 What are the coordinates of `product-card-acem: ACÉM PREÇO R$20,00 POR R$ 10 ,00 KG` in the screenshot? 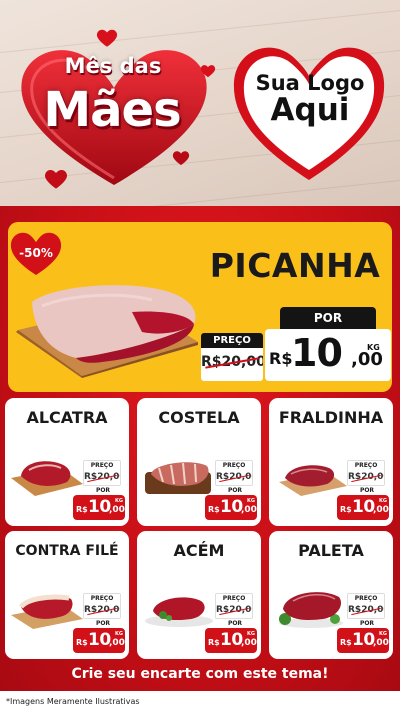 It's located at (199, 595).